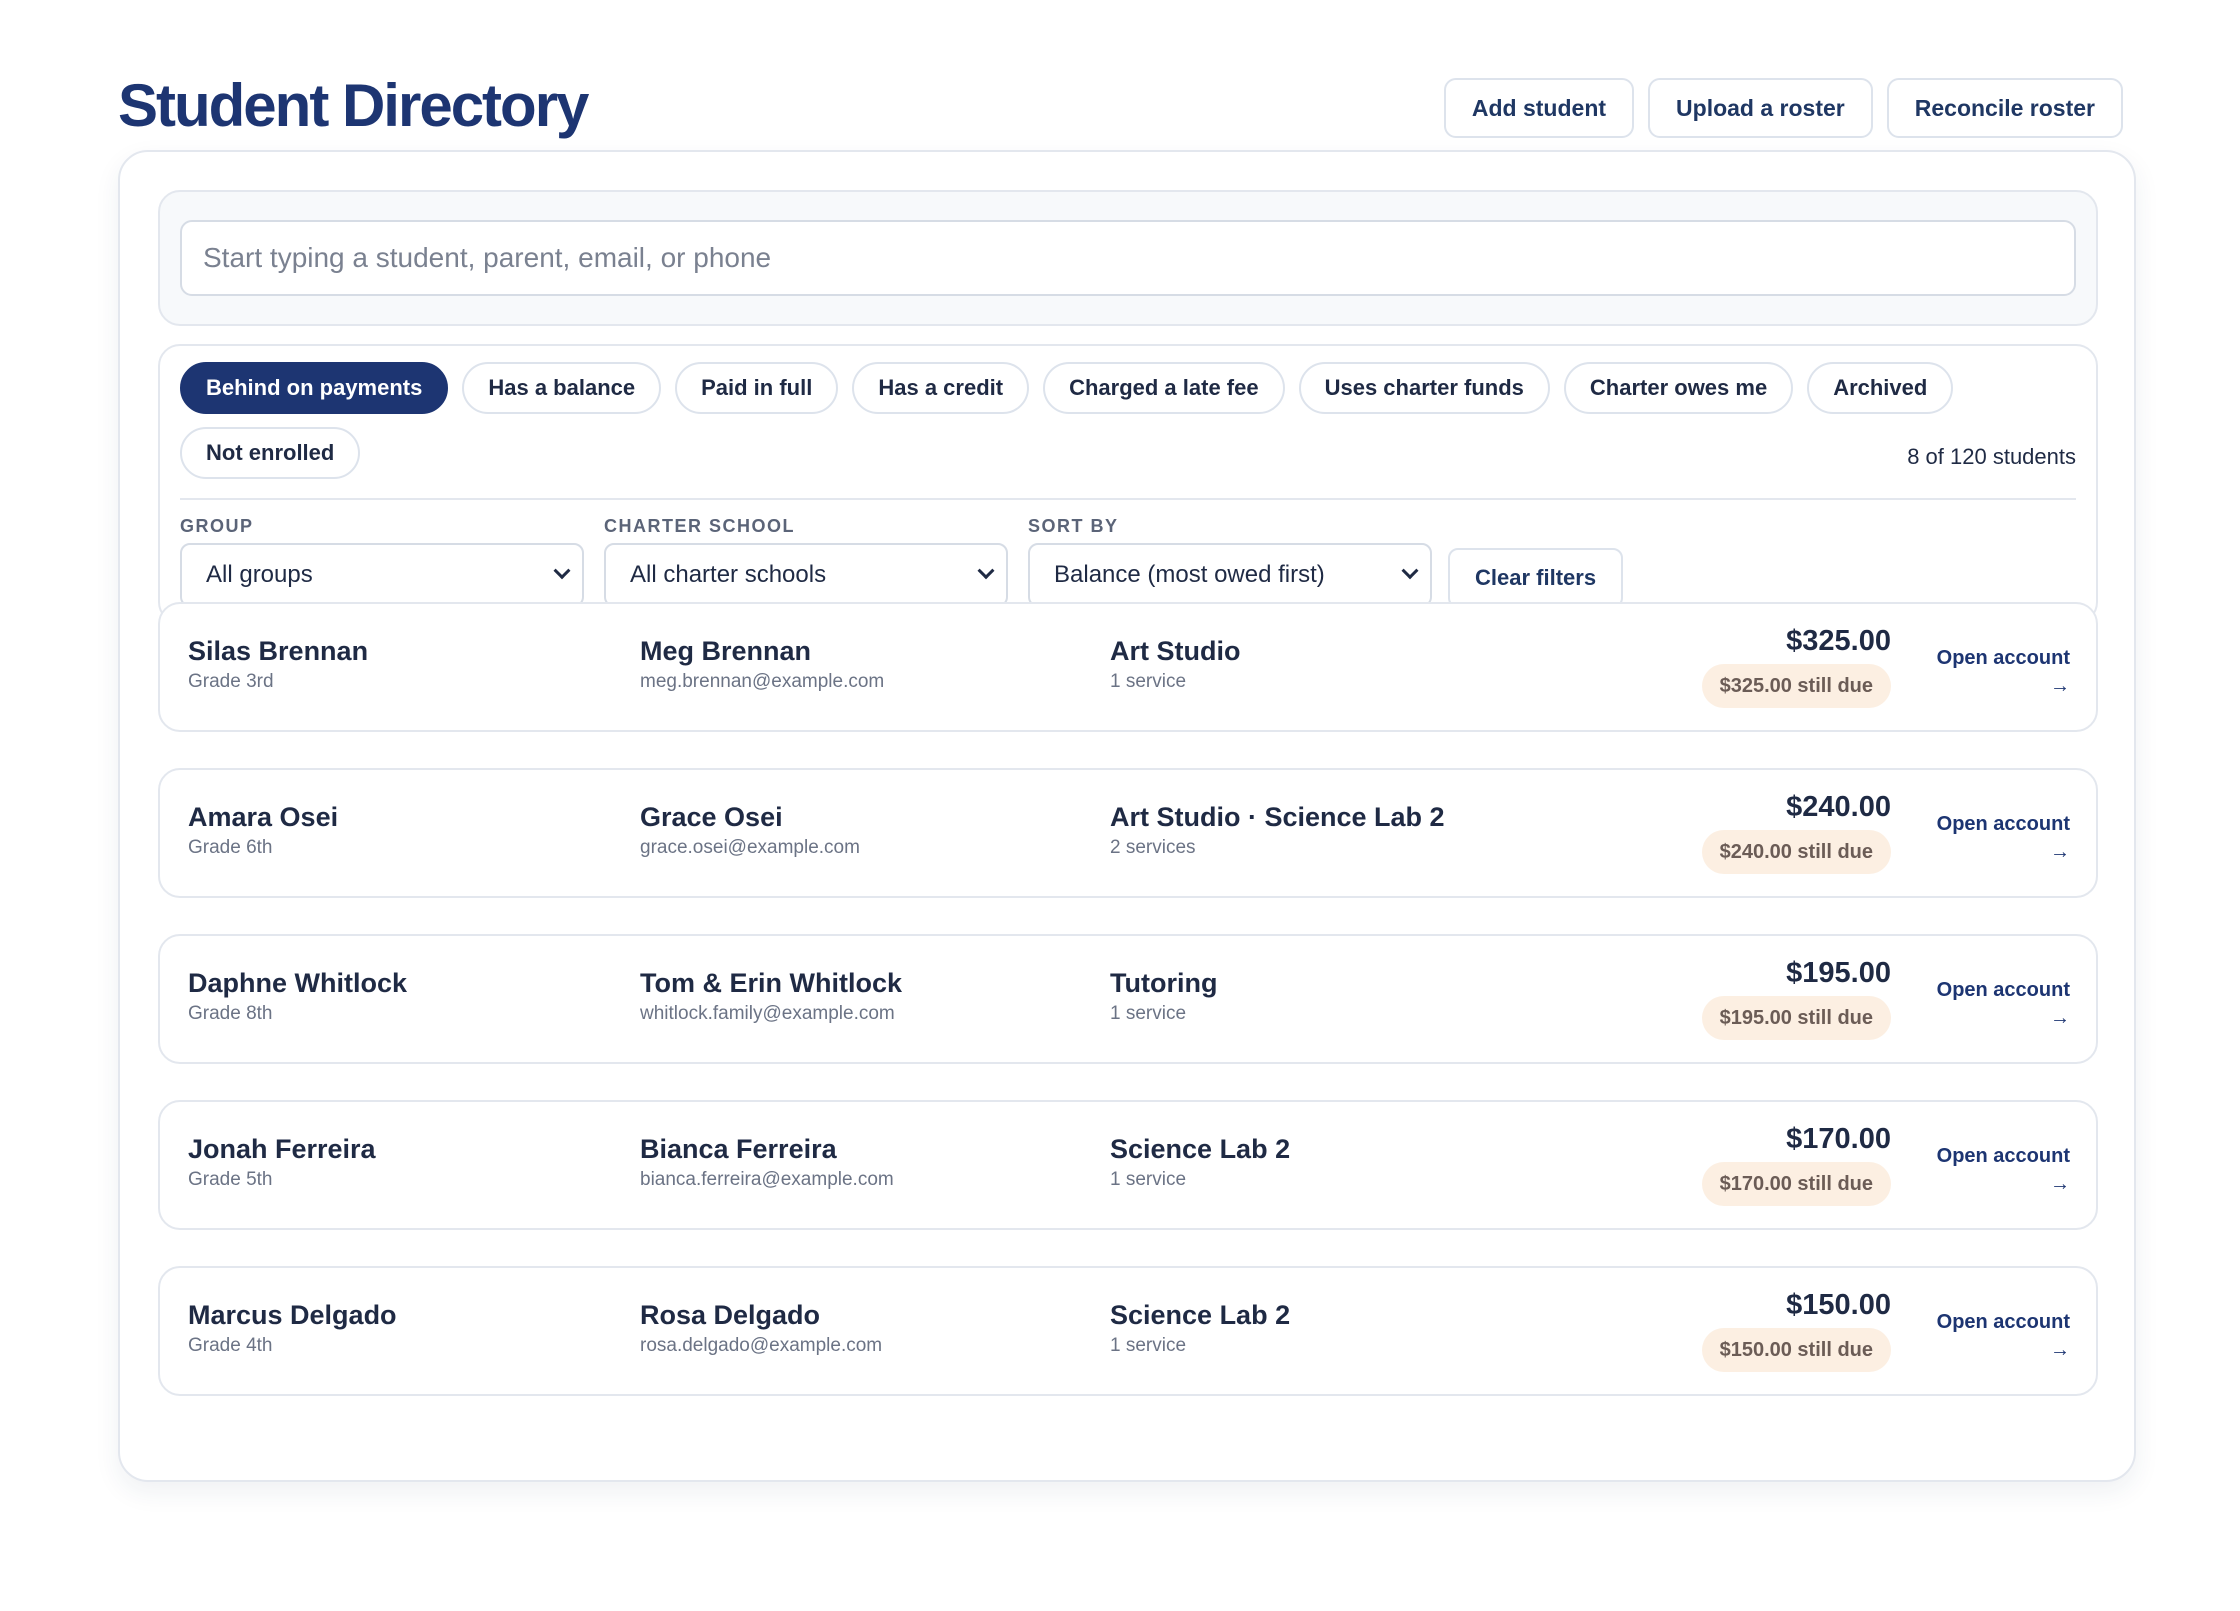  I want to click on student-cell: Daphne Whitlock Grade 8th, so click(297, 997).